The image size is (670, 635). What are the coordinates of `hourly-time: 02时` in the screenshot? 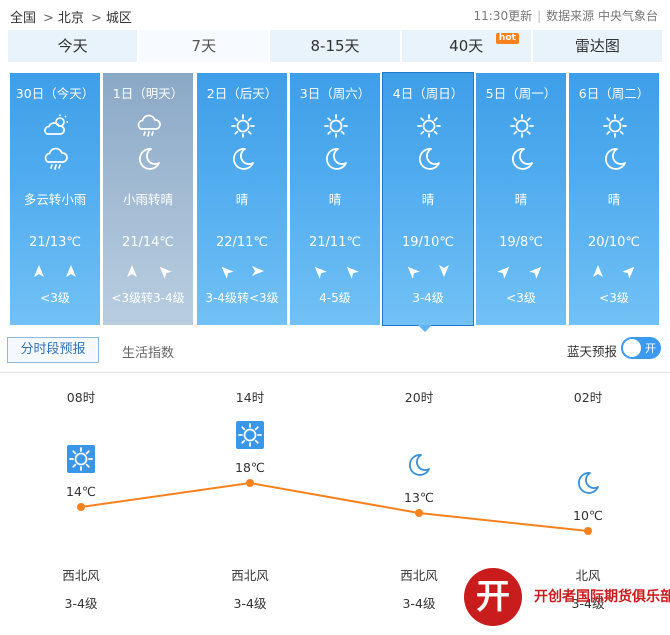 It's located at (588, 397).